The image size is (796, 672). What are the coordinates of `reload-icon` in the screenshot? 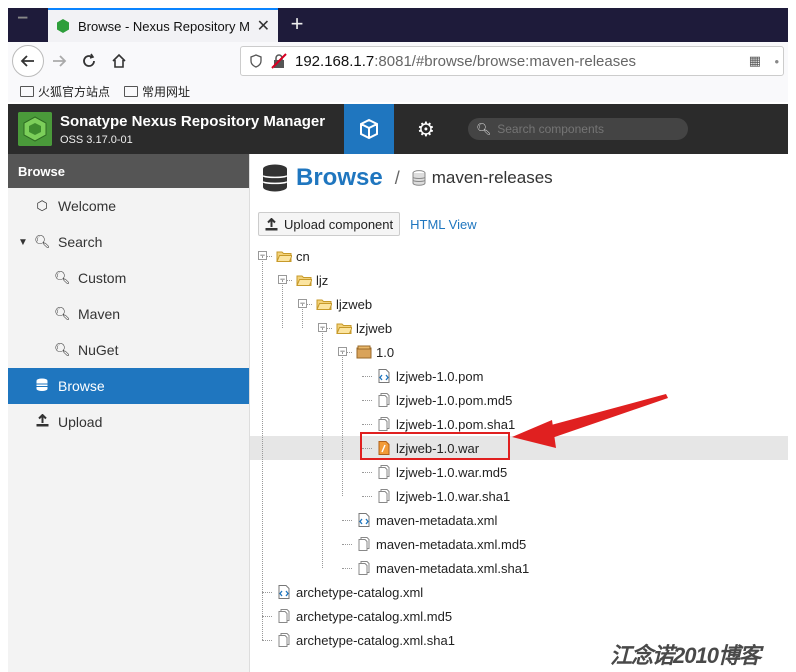 It's located at (89, 60).